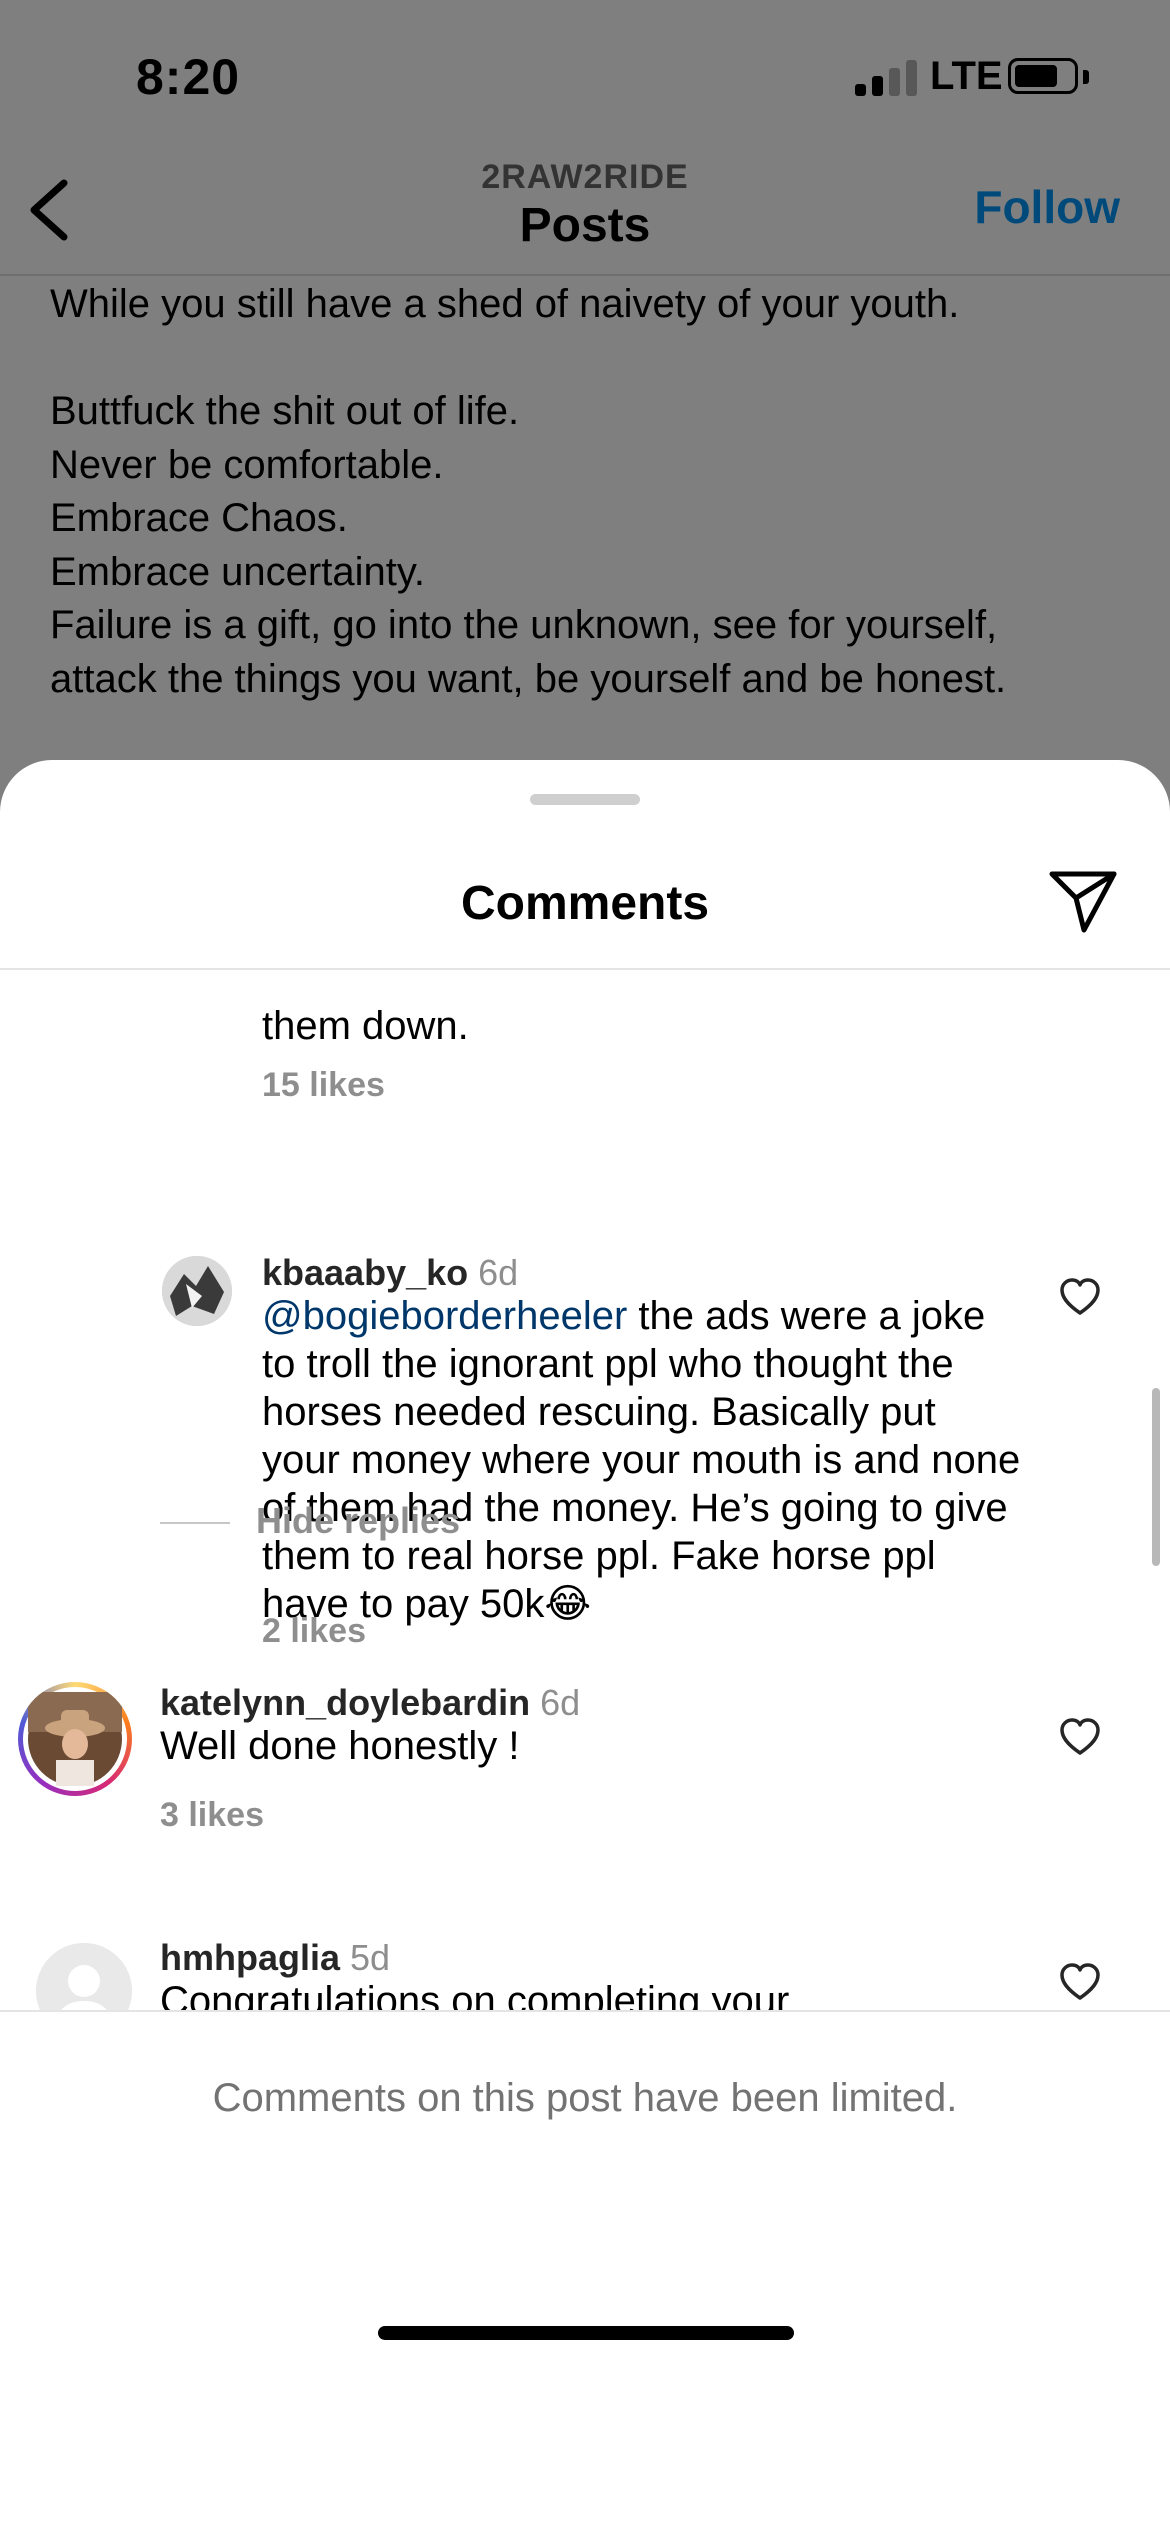 The width and height of the screenshot is (1170, 2532). I want to click on comment-text-tail: them down., so click(365, 1026).